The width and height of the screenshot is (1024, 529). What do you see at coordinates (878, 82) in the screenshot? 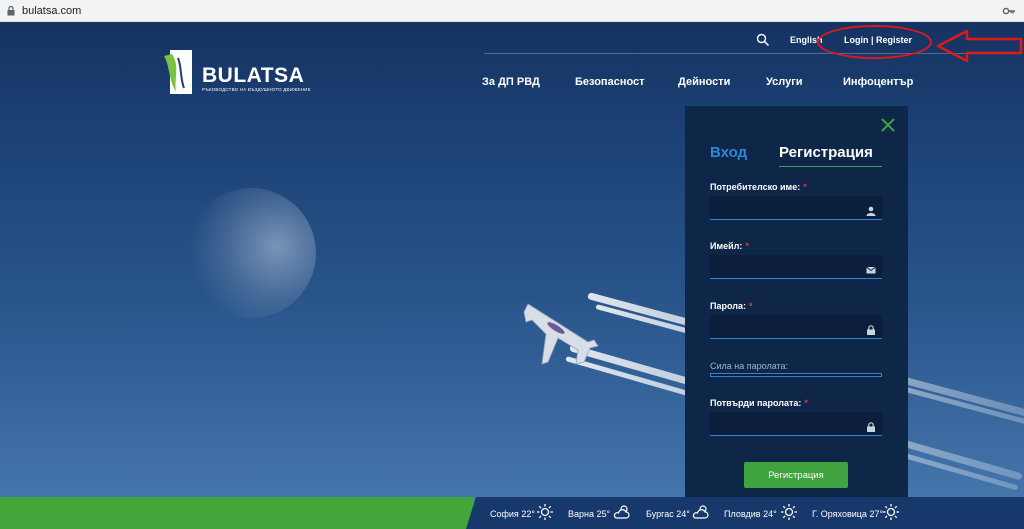
I see `nav-item-infocenter: Инфоцентър` at bounding box center [878, 82].